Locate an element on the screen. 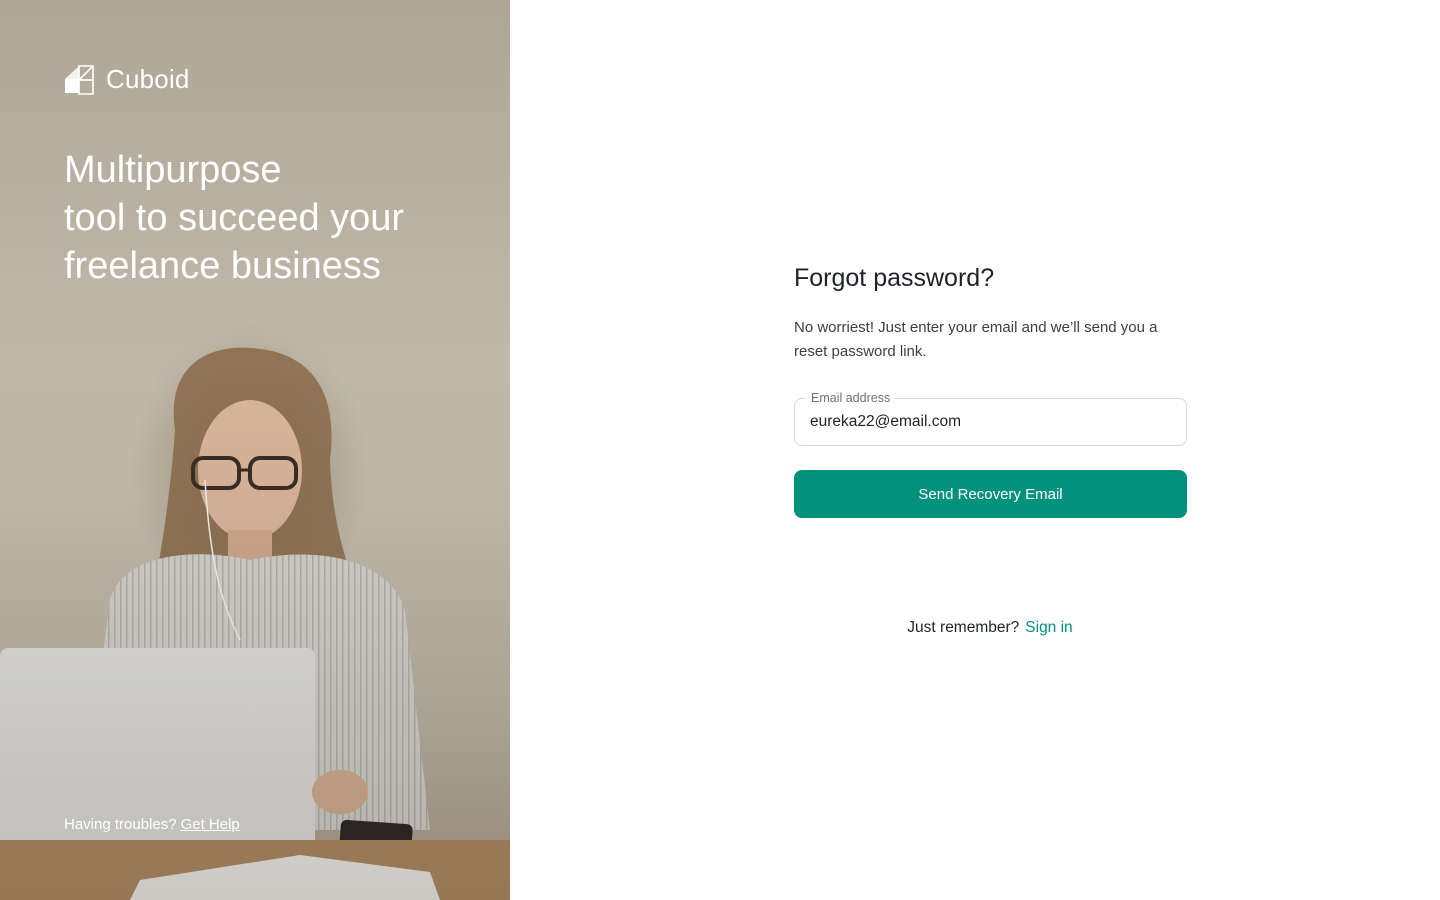 This screenshot has width=1440, height=900. help-text: Having troubles? is located at coordinates (120, 824).